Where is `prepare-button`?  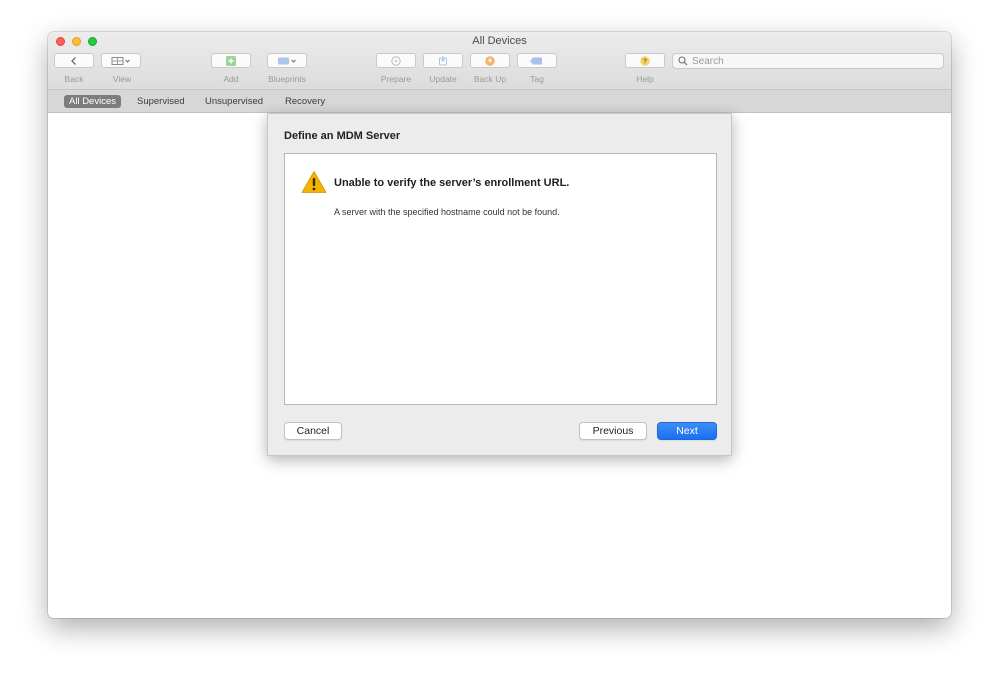 prepare-button is located at coordinates (396, 60).